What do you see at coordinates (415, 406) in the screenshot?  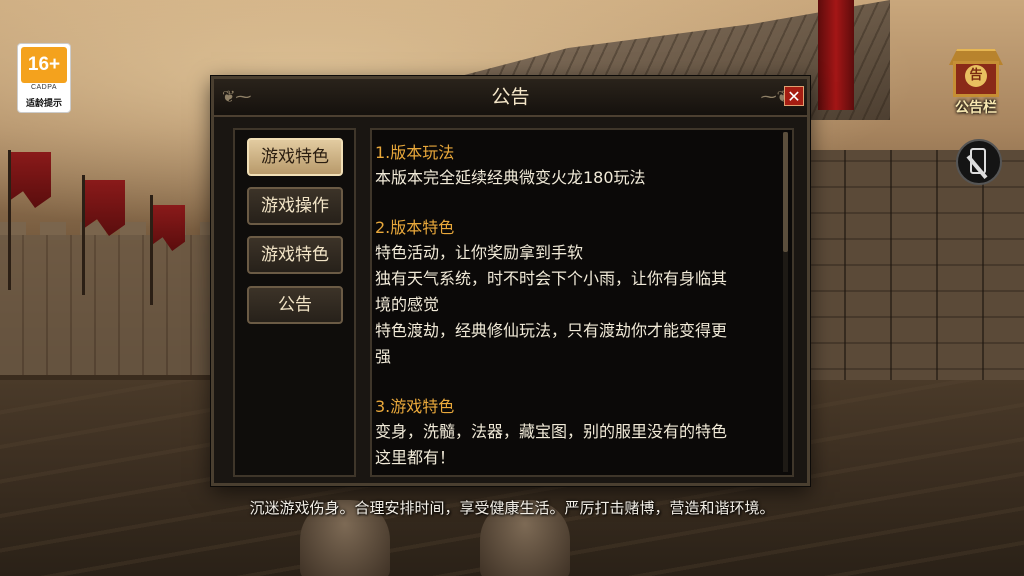 I see `section-title: 3.游戏特色` at bounding box center [415, 406].